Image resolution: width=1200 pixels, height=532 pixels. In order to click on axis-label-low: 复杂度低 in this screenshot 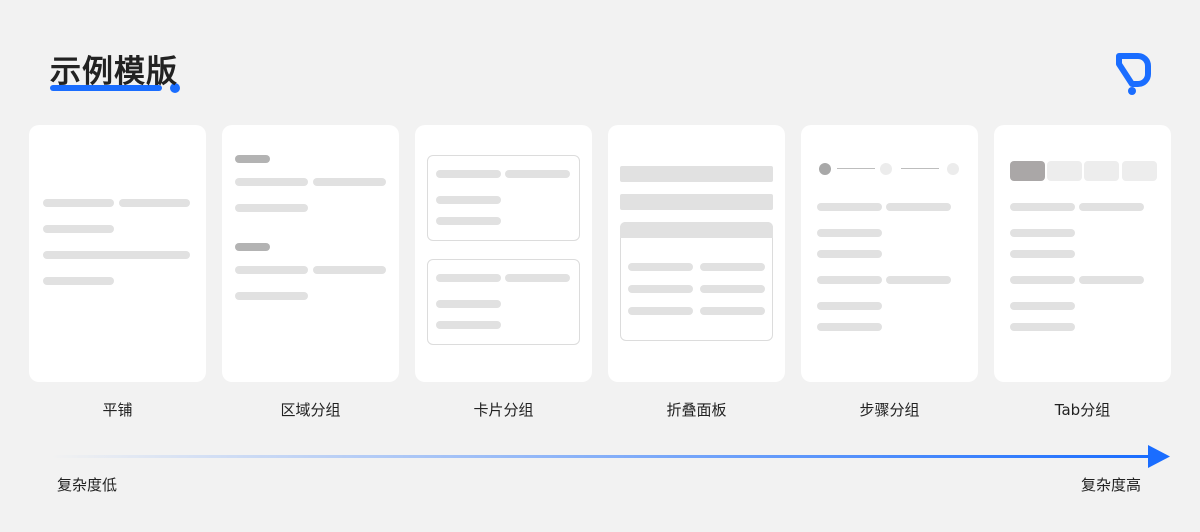, I will do `click(87, 485)`.